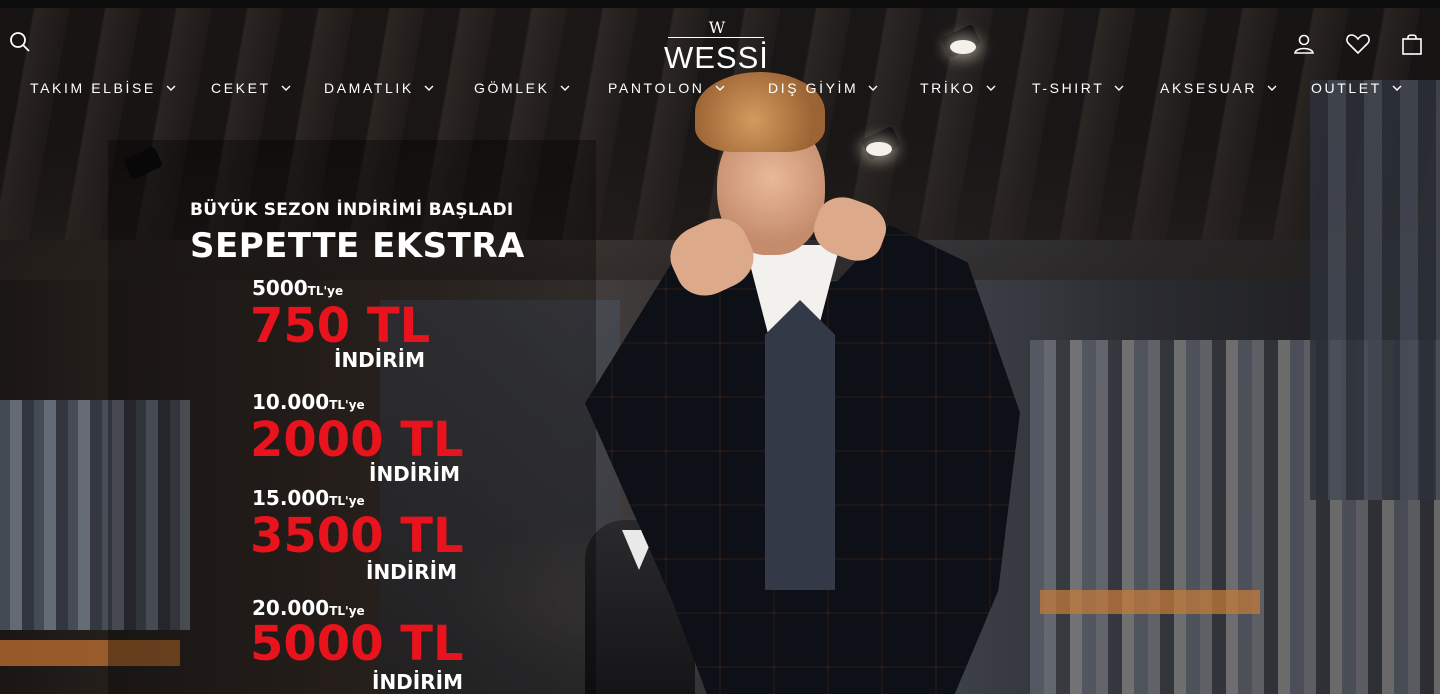  I want to click on logo-mark: W, so click(716, 27).